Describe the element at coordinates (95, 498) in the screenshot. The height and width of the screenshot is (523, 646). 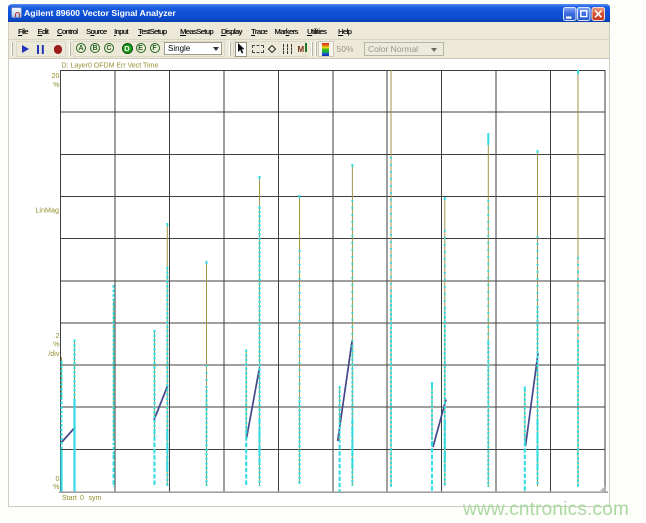
I see `svg-text: sym` at that location.